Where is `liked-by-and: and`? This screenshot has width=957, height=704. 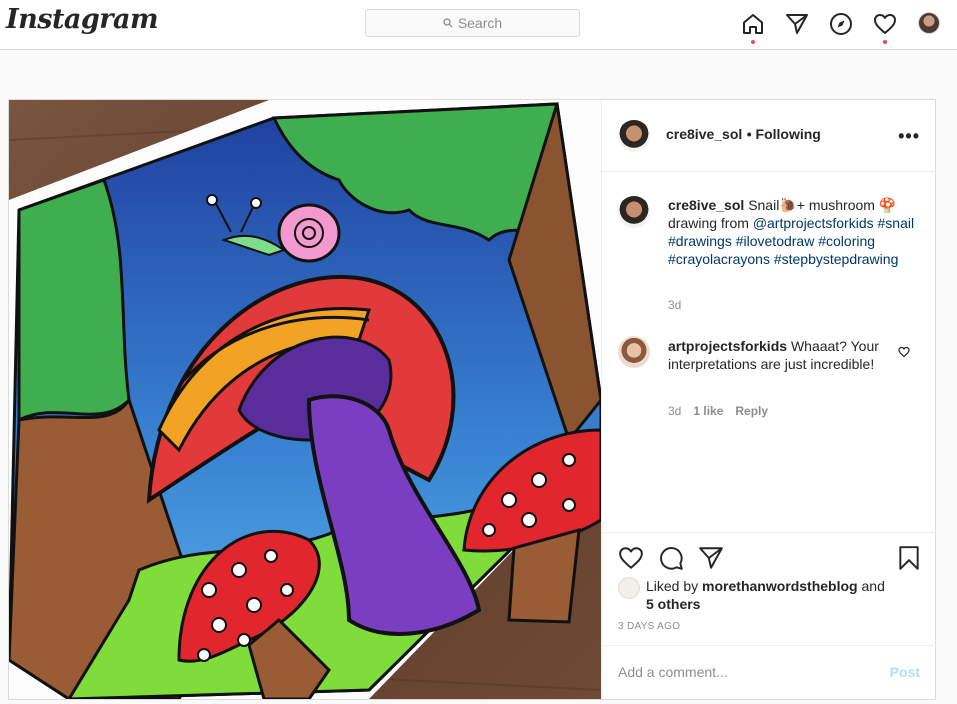 liked-by-and: and is located at coordinates (873, 586).